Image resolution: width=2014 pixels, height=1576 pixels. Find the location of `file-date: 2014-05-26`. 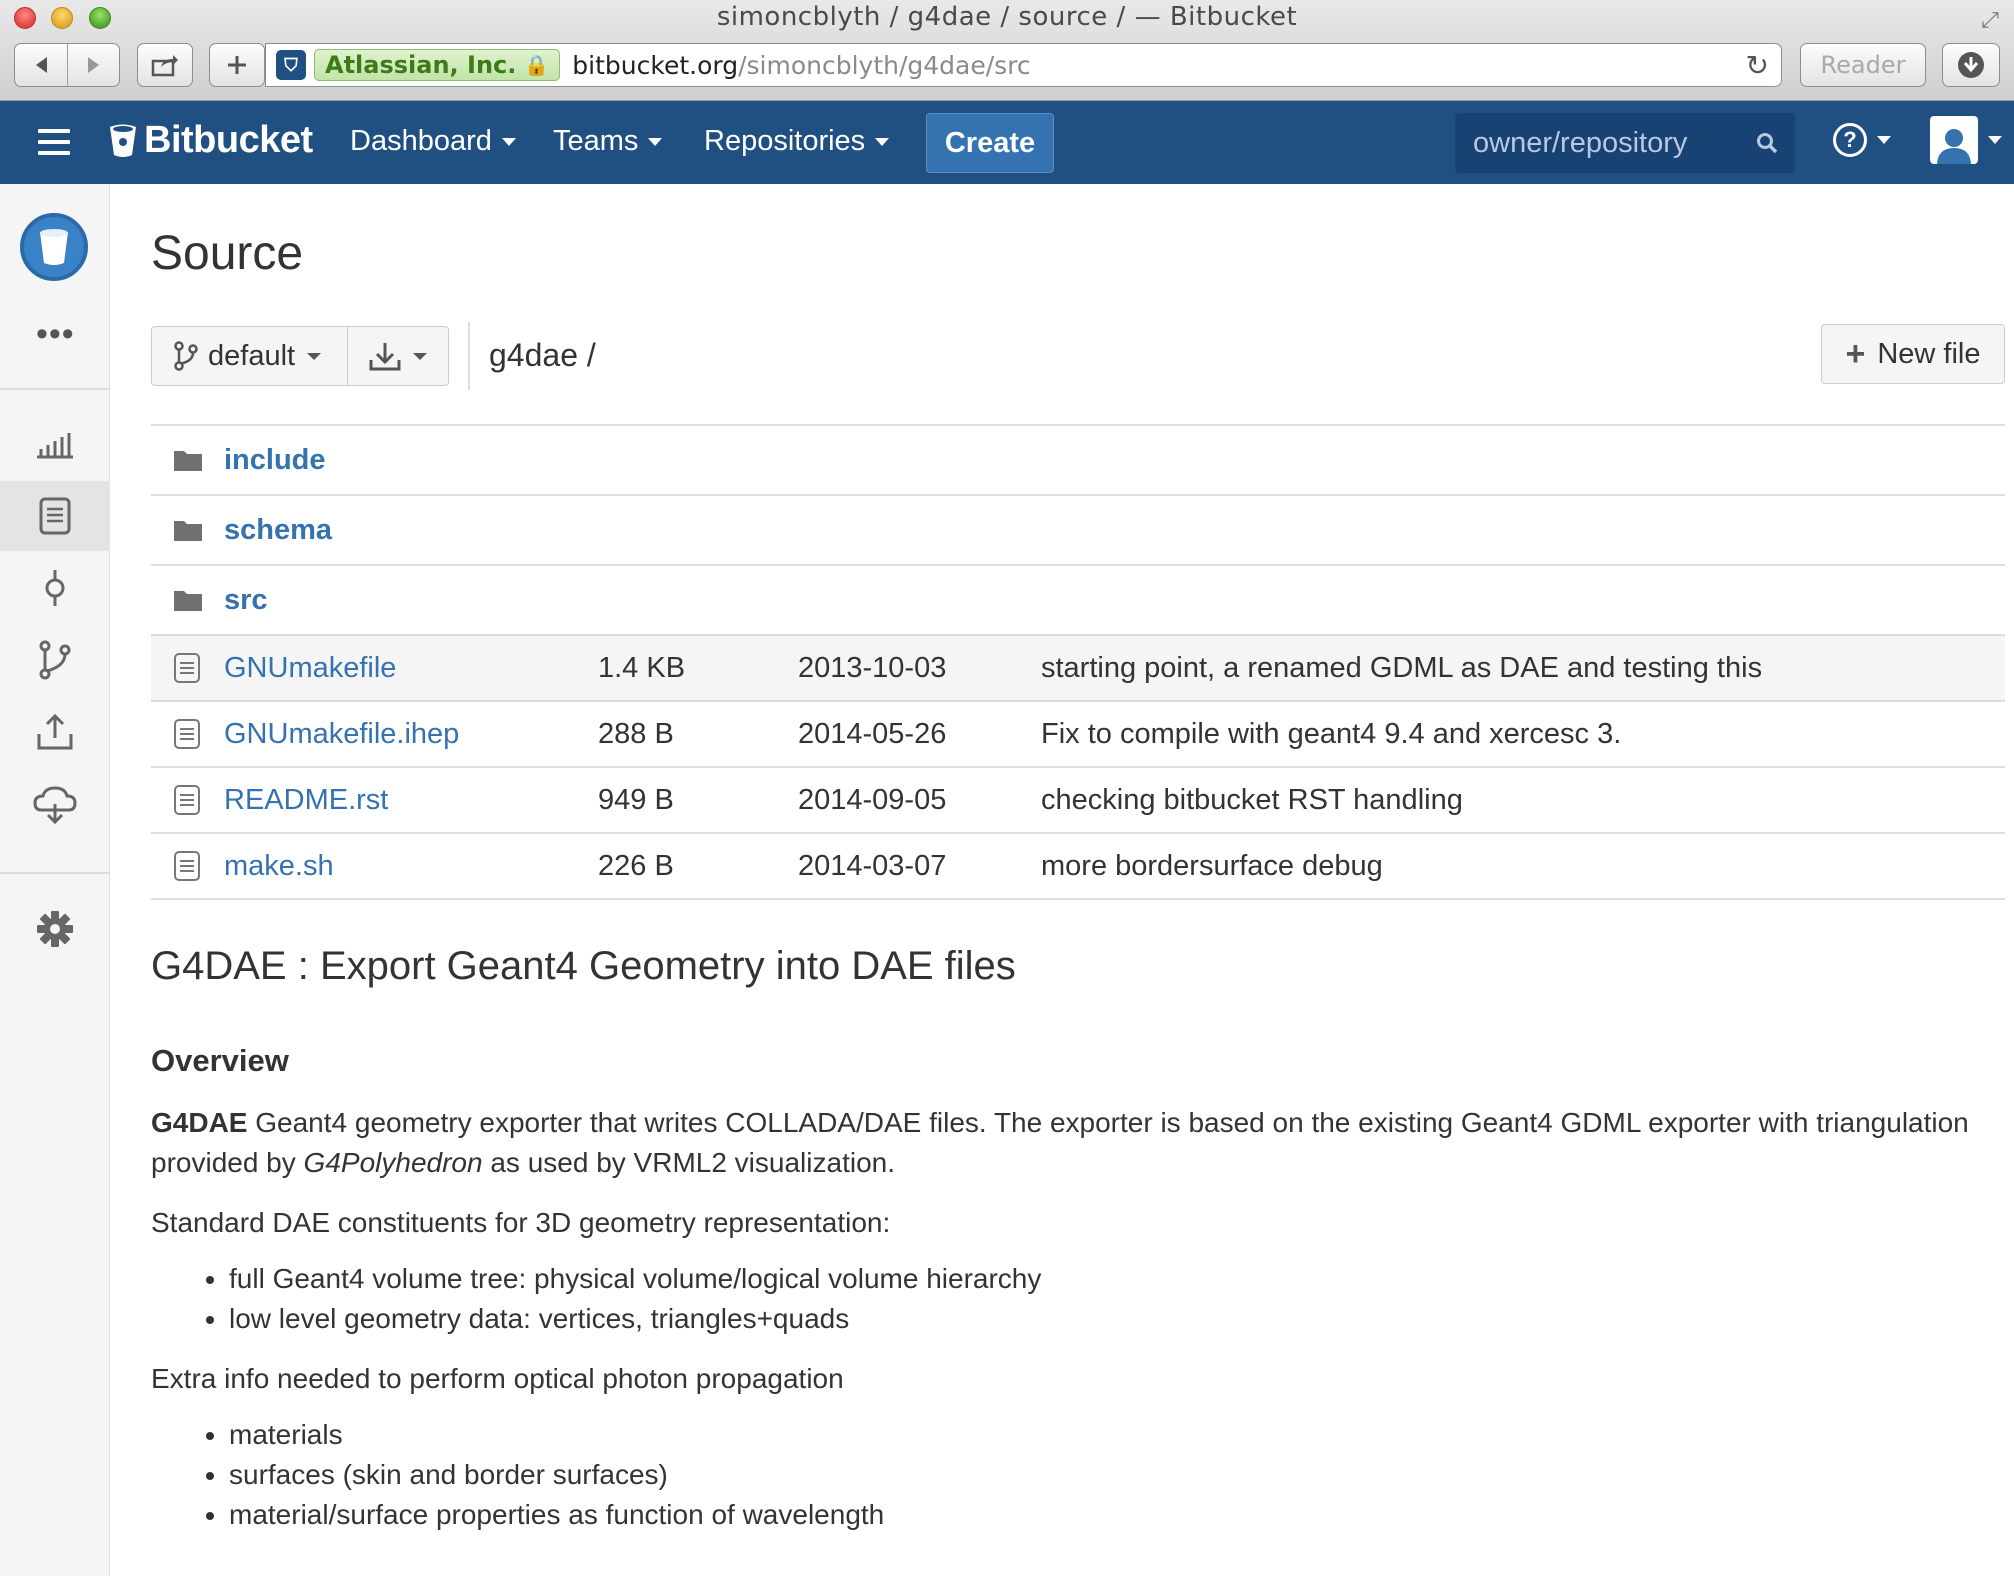

file-date: 2014-05-26 is located at coordinates (872, 733).